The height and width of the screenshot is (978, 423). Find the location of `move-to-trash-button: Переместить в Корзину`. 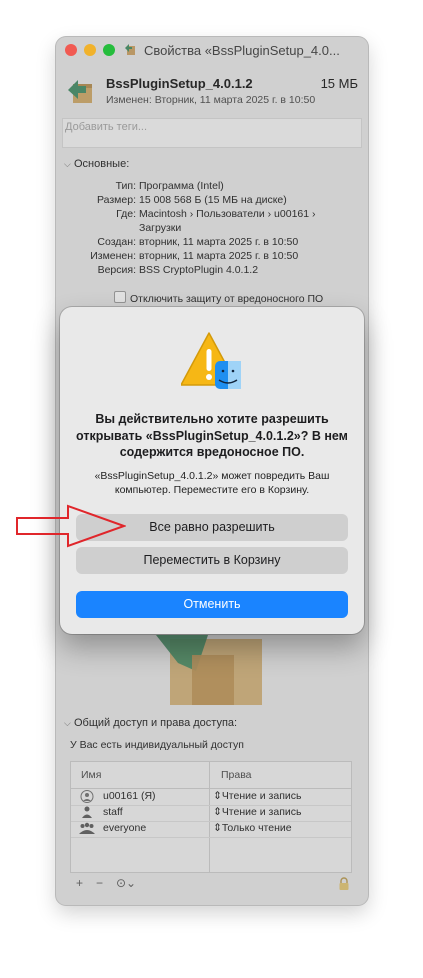

move-to-trash-button: Переместить в Корзину is located at coordinates (212, 560).